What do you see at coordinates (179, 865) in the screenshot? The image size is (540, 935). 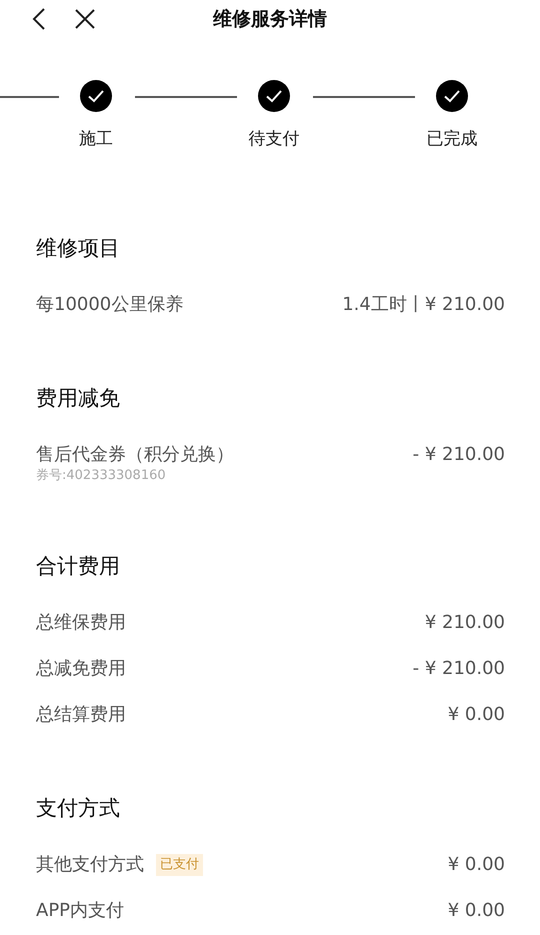 I see `status-badge: 已支付` at bounding box center [179, 865].